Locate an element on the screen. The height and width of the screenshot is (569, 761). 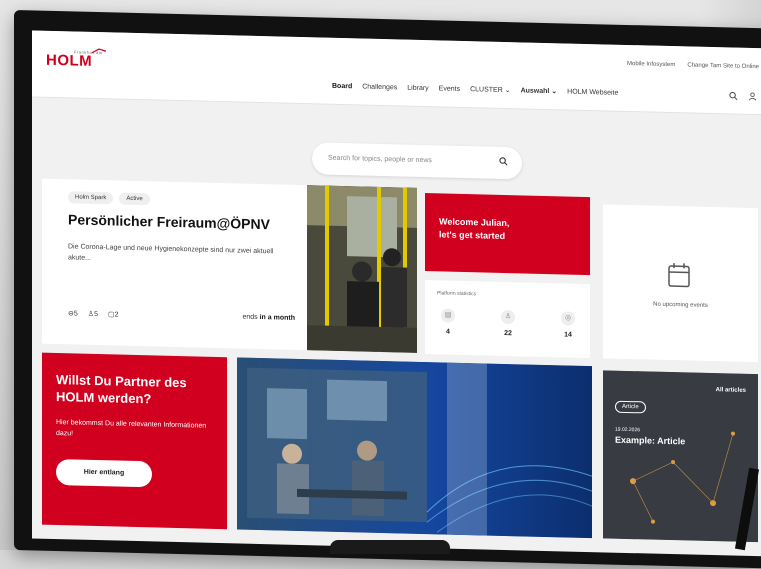
partner-title: Willst Du Partner des HOLM werden? is located at coordinates (141, 390).